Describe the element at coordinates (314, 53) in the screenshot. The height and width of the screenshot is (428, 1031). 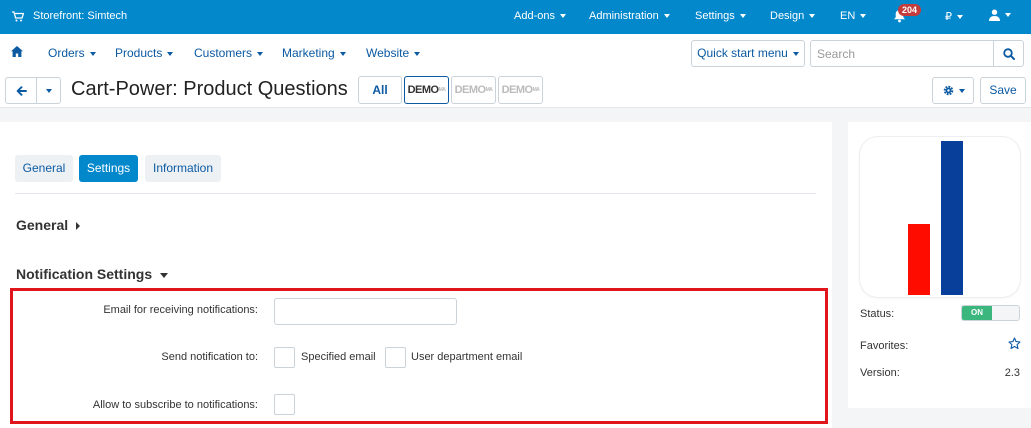
I see `nav-marketing: Marketing` at that location.